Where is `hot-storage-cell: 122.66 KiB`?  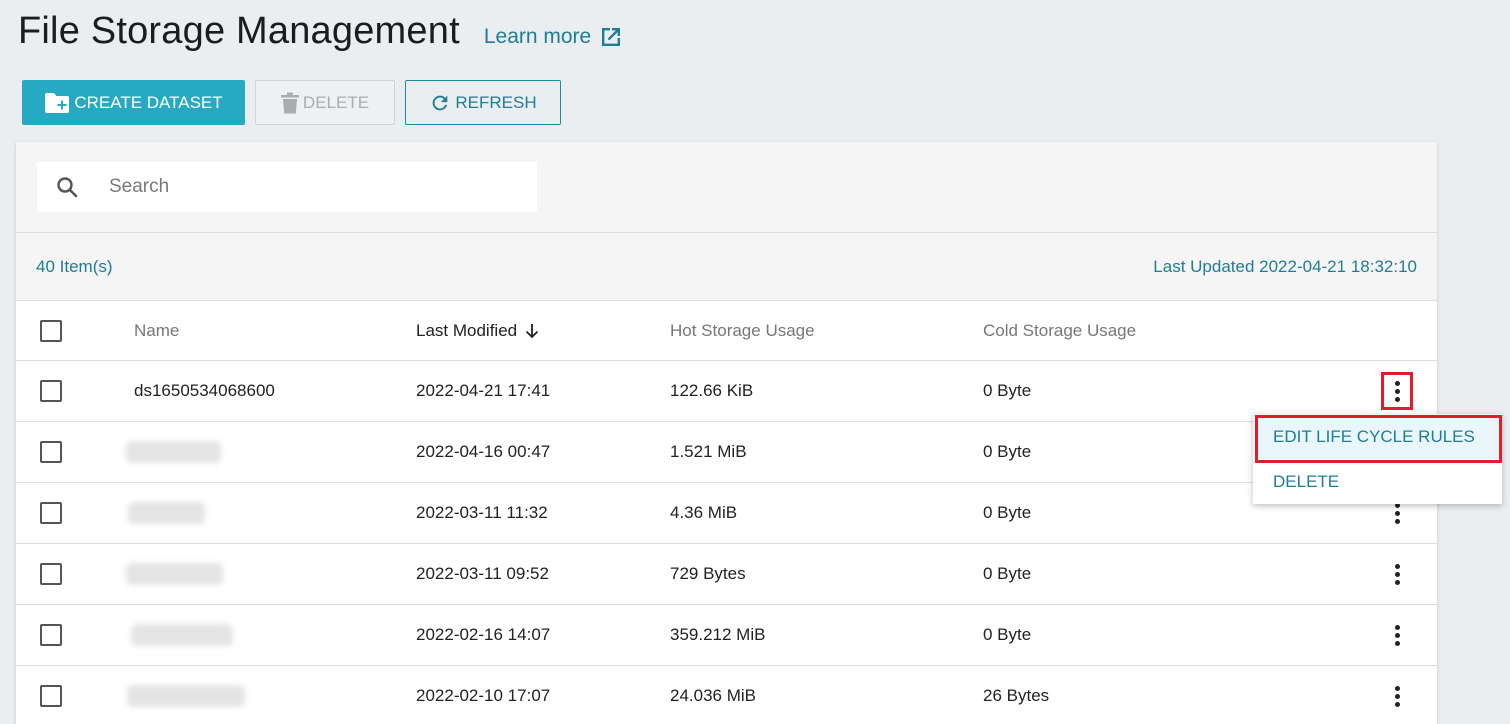 hot-storage-cell: 122.66 KiB is located at coordinates (712, 390).